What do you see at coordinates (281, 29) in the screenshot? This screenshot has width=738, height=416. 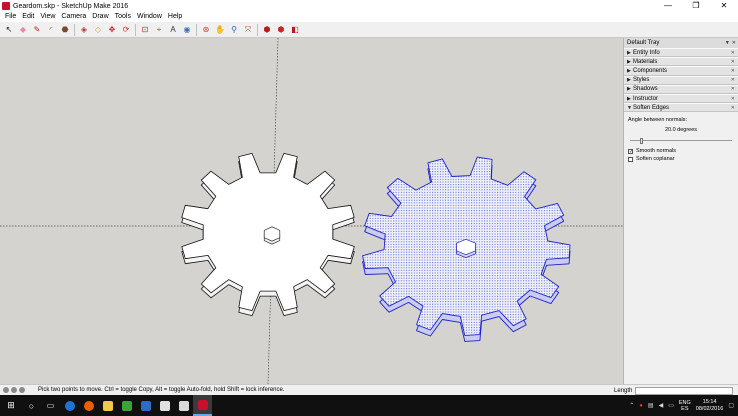 I see `extension-warehouse-tool-icon: ⬢` at bounding box center [281, 29].